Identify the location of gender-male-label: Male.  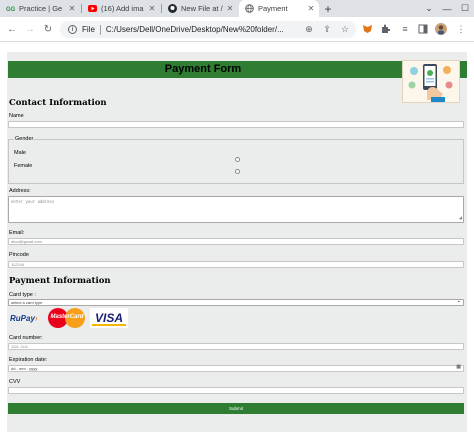
(20, 153).